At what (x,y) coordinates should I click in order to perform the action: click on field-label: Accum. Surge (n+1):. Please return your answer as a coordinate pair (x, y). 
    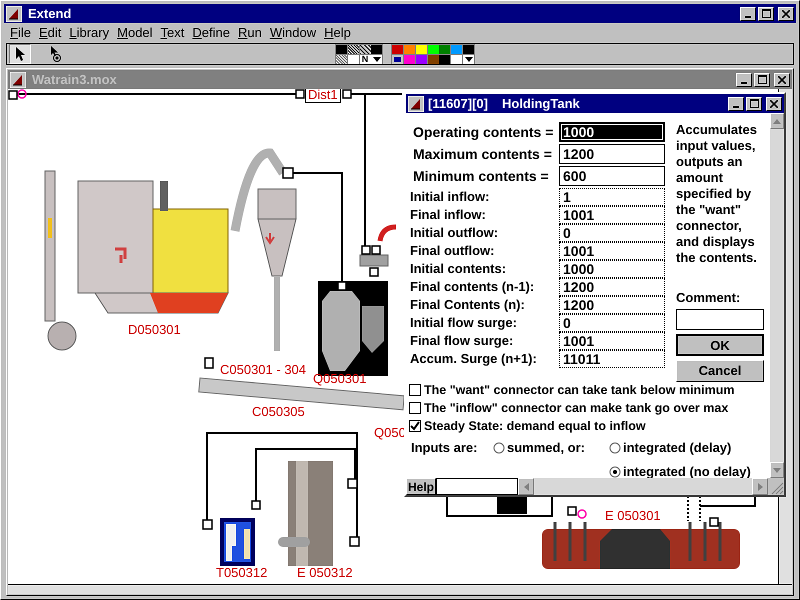
    Looking at the image, I should click on (473, 359).